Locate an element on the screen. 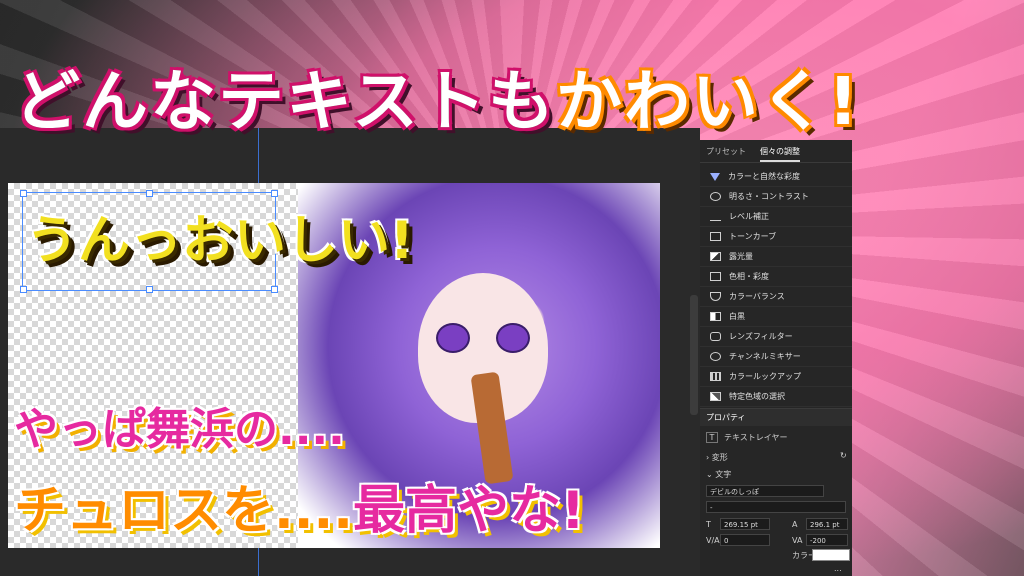 The image size is (1024, 576). color-lookup-icon is located at coordinates (715, 376).